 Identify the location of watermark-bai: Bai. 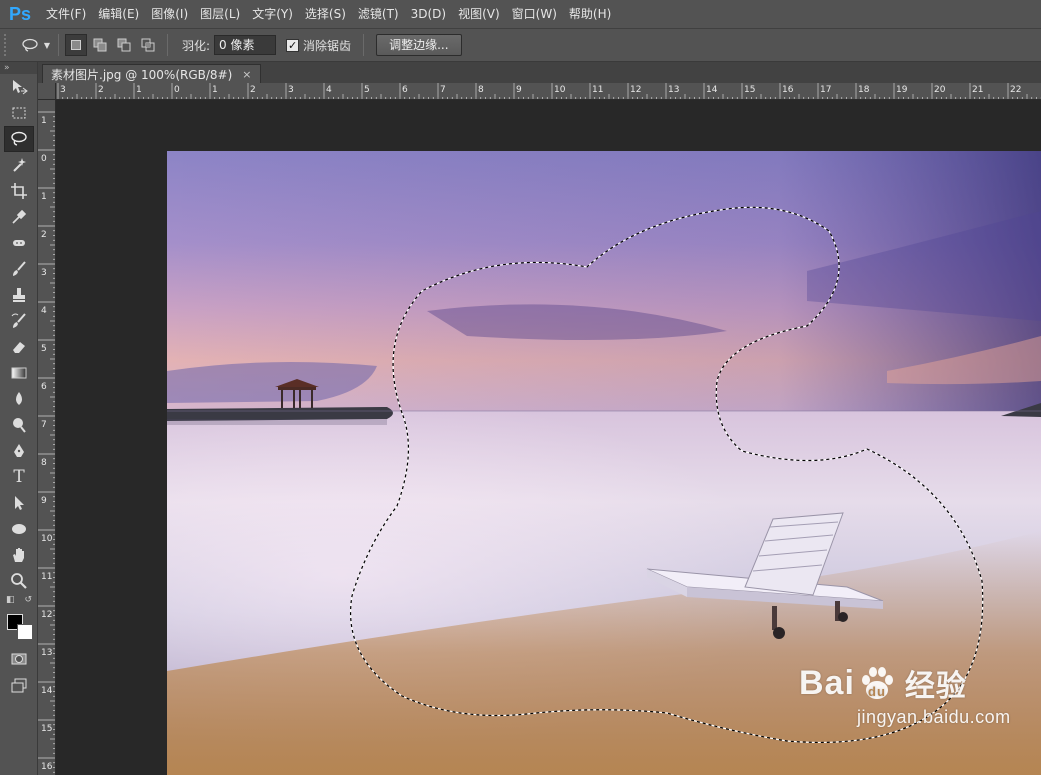
(827, 682).